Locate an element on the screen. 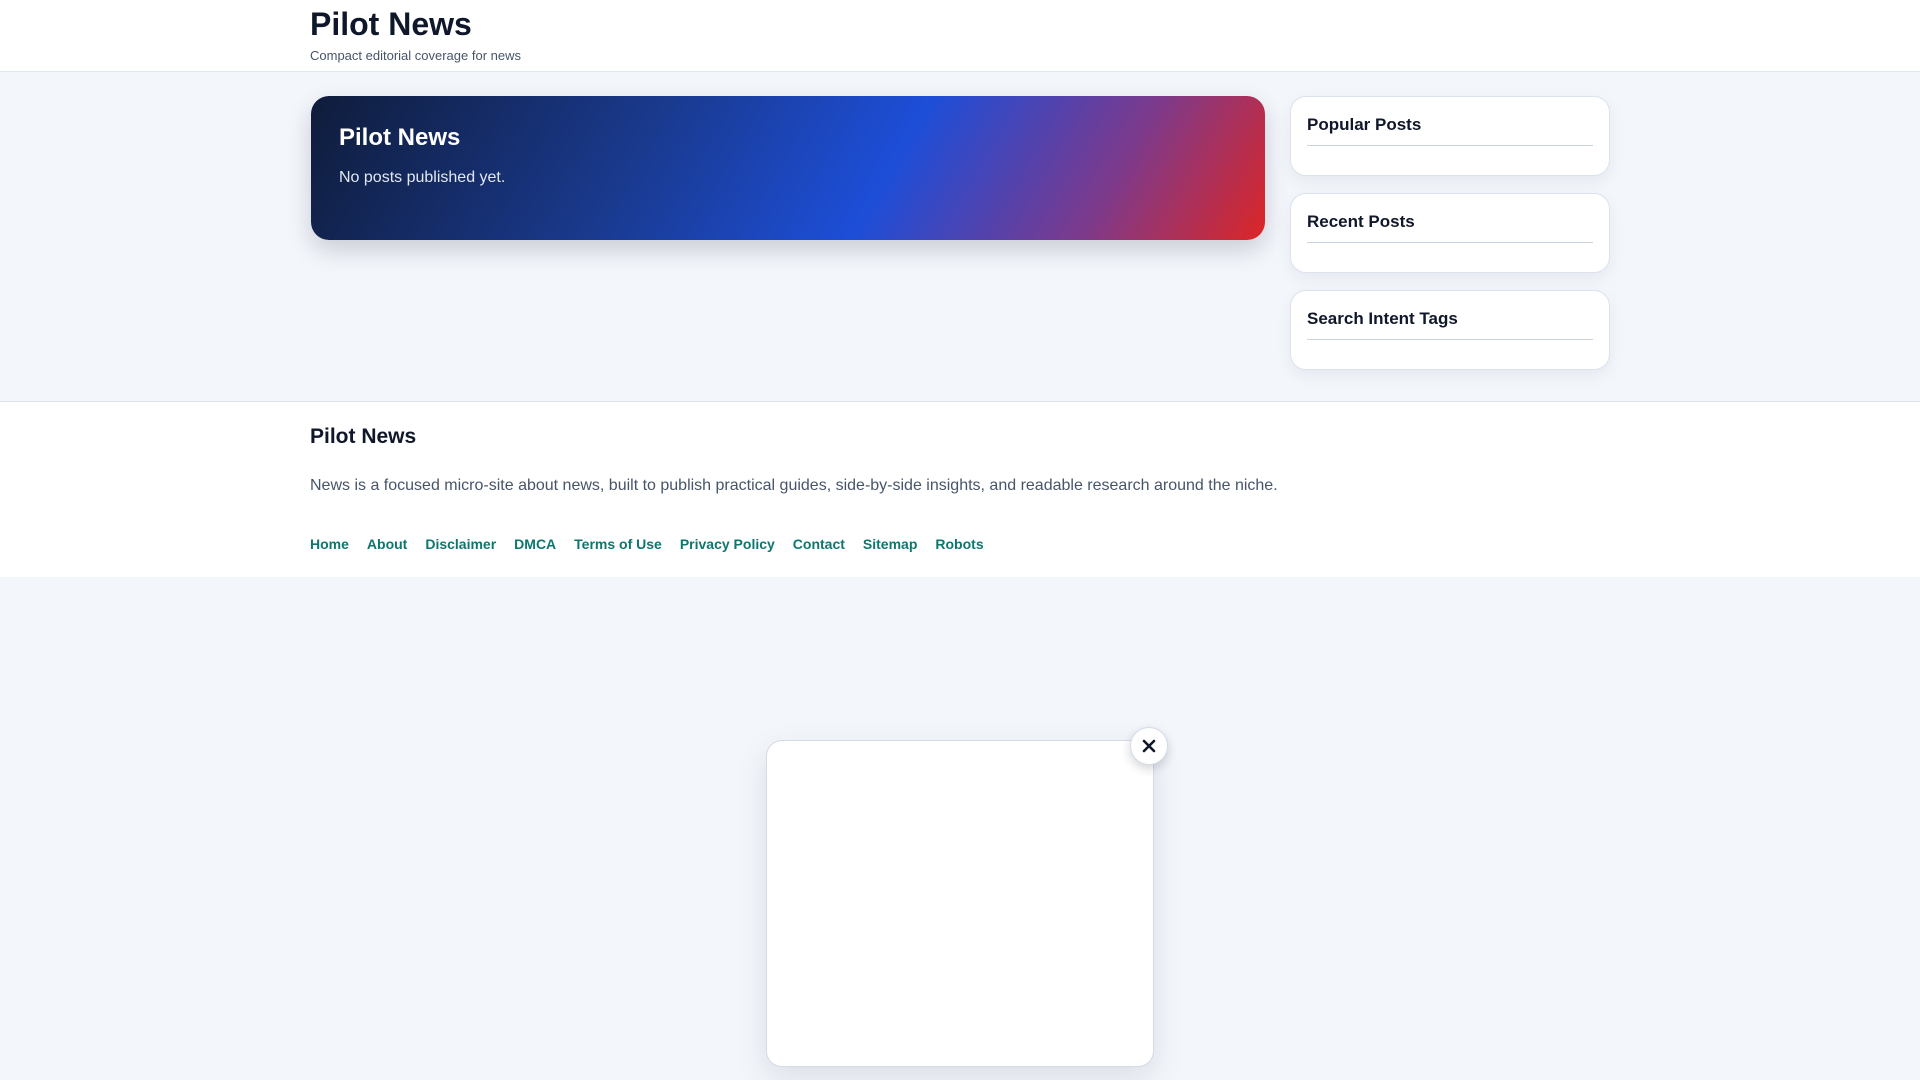 The height and width of the screenshot is (1080, 1920). widget-popular-posts: Popular Posts is located at coordinates (1450, 136).